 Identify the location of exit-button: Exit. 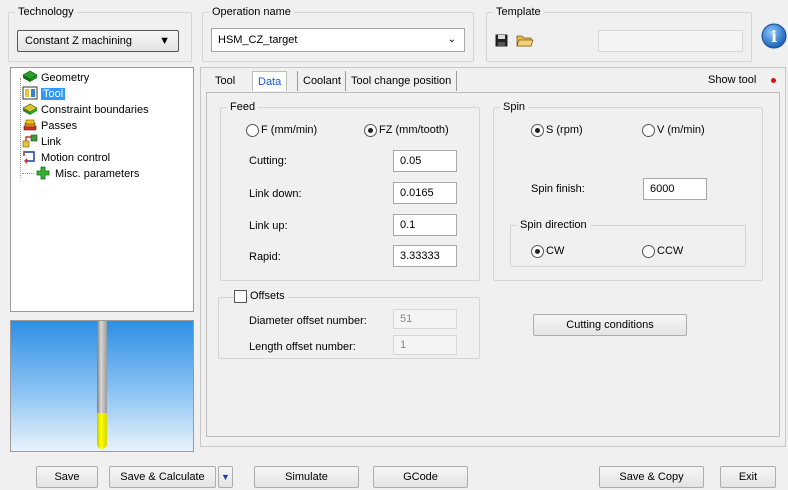
(748, 477).